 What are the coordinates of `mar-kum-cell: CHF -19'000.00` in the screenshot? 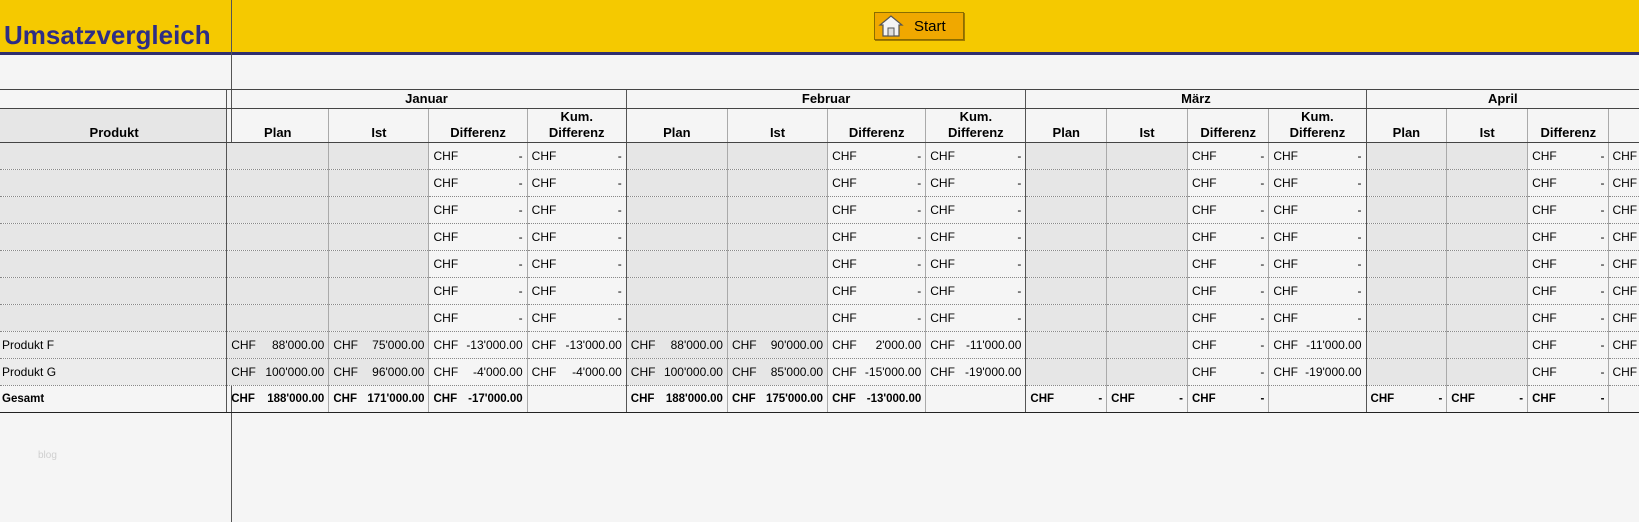 It's located at (1317, 372).